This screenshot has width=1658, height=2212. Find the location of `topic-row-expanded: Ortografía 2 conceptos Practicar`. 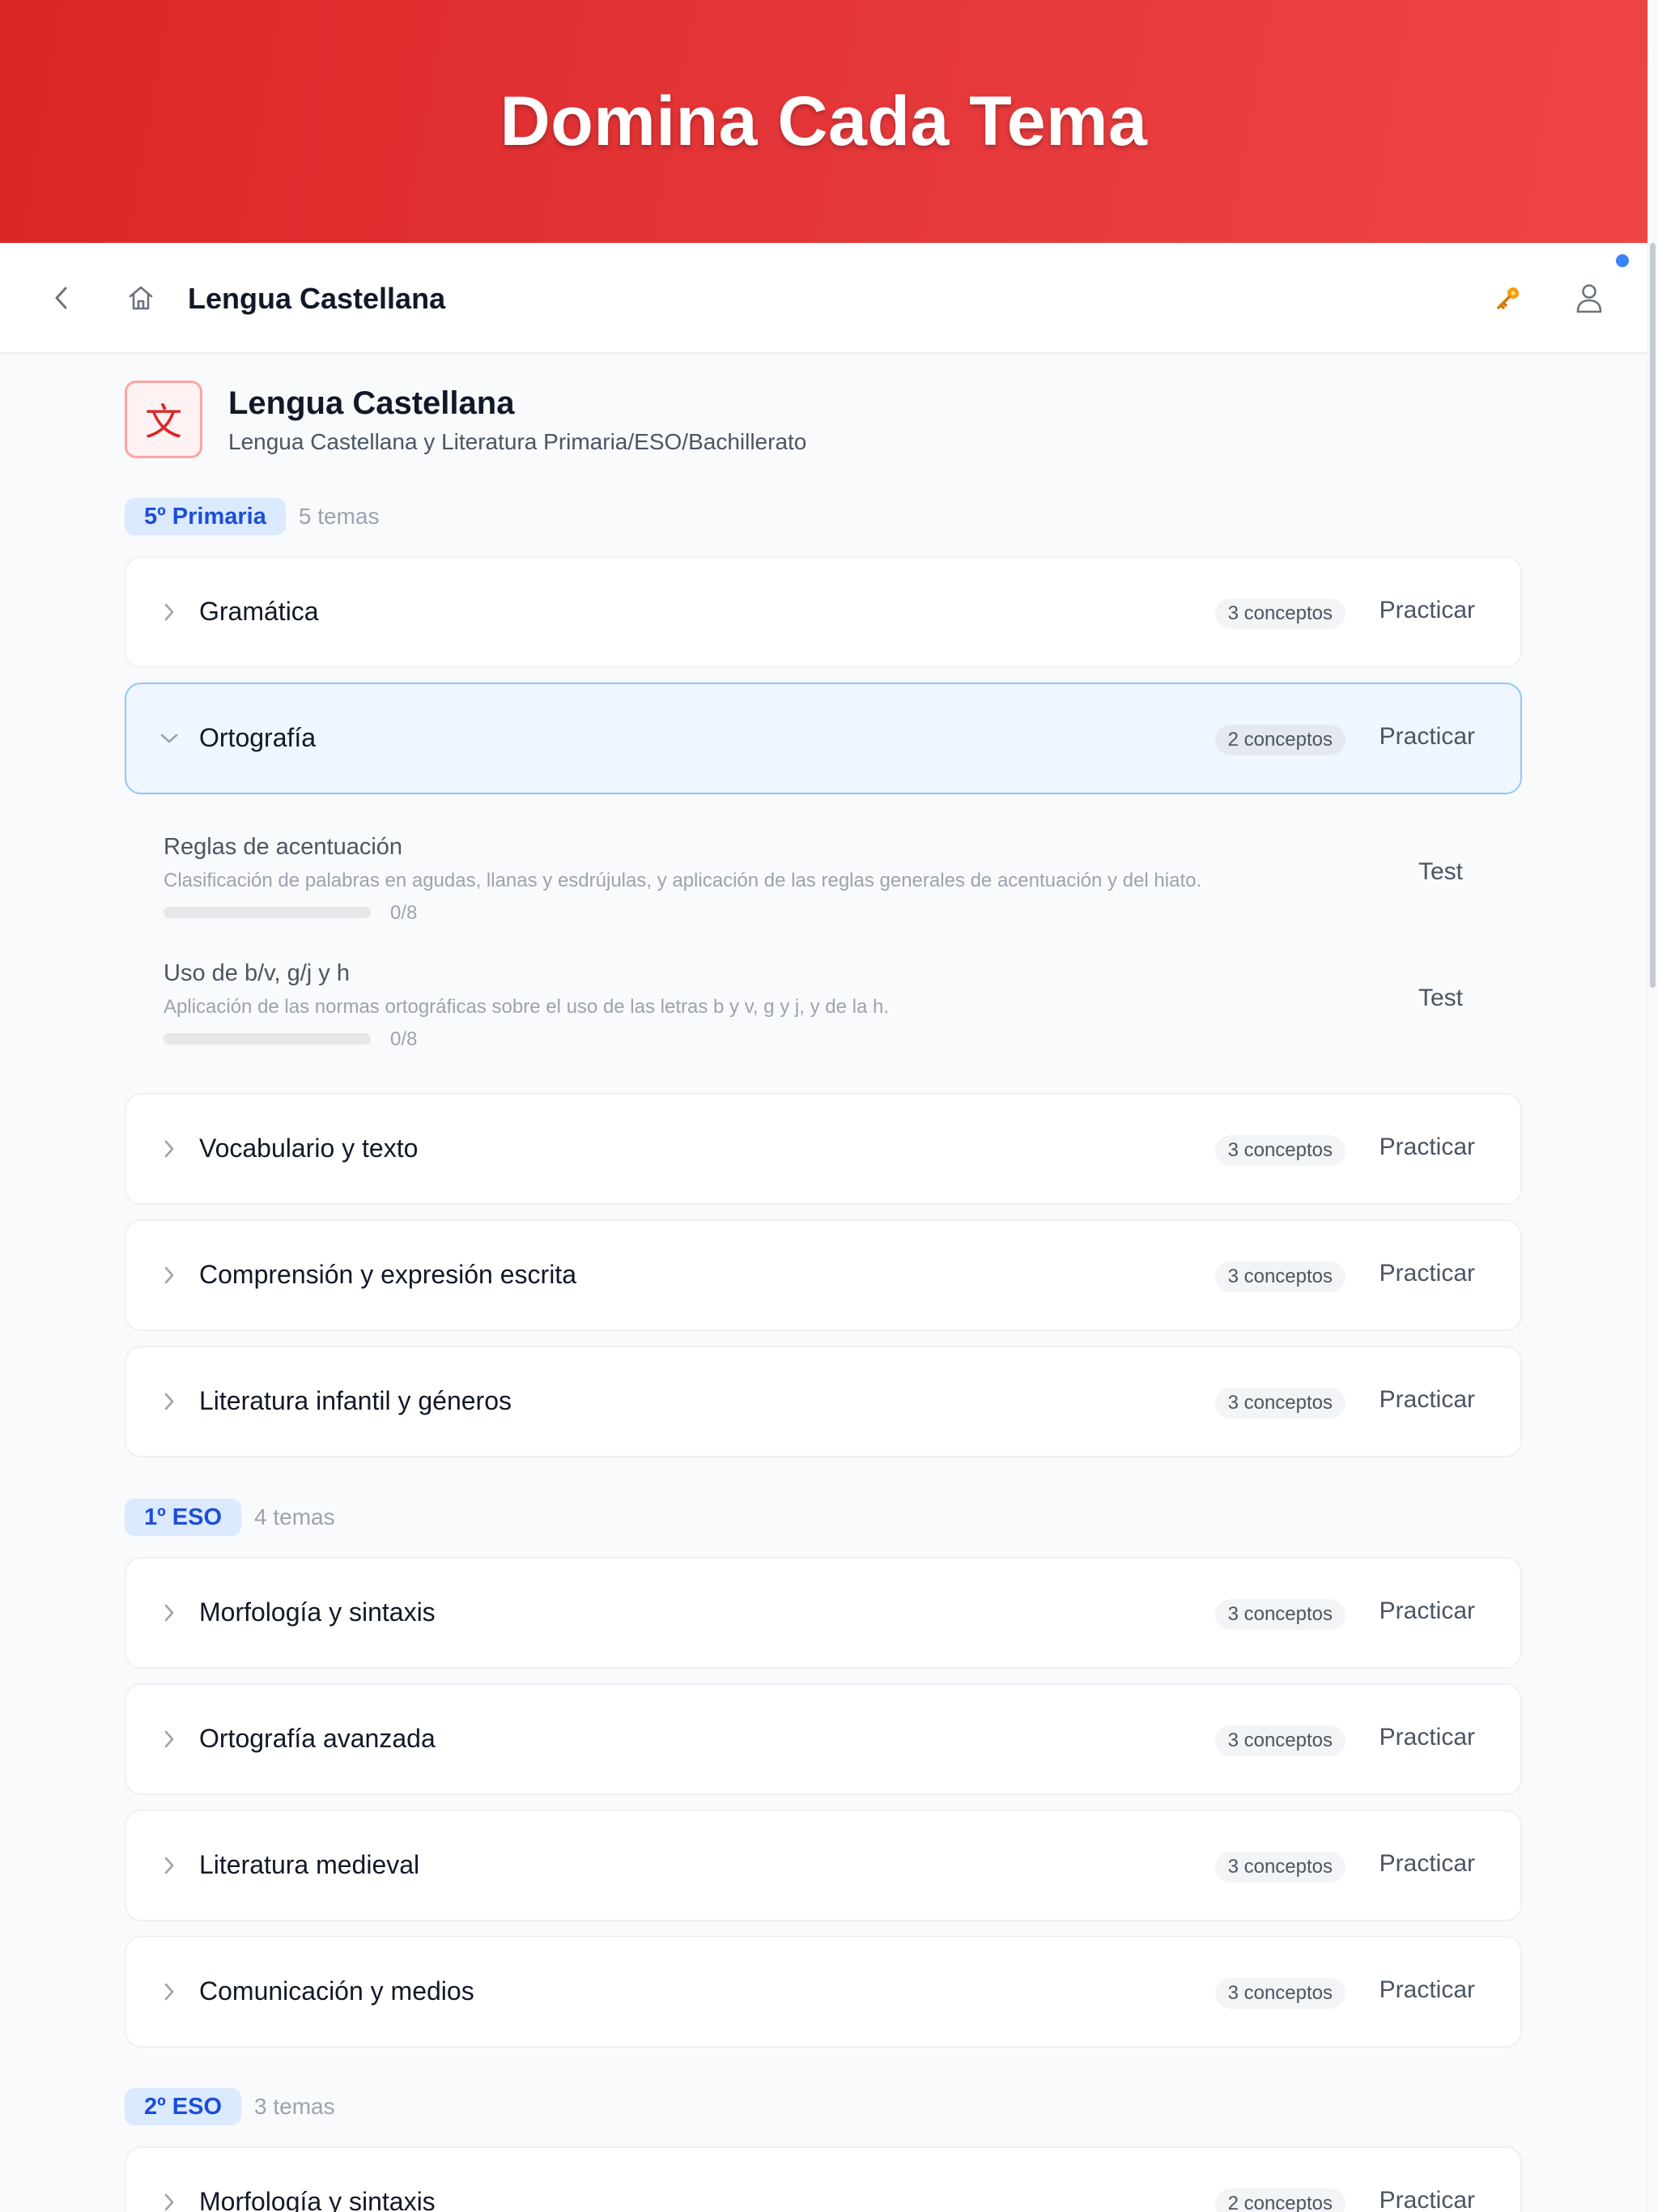

topic-row-expanded: Ortografía 2 conceptos Practicar is located at coordinates (823, 739).